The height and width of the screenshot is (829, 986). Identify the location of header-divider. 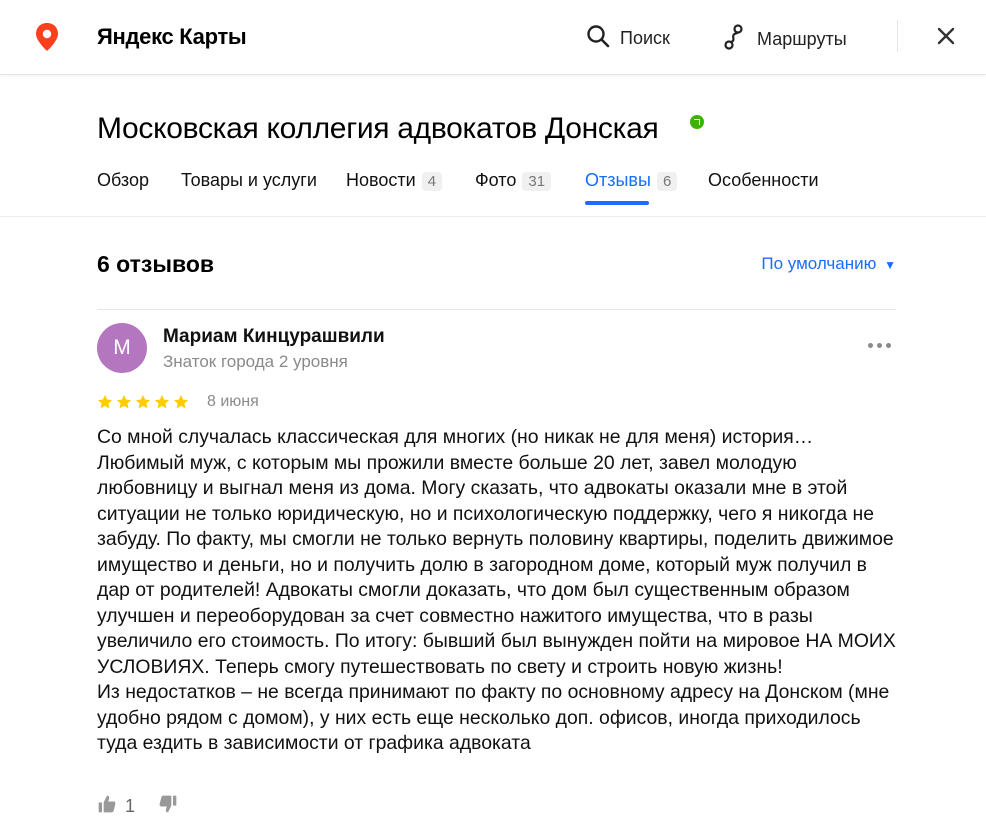
(897, 36).